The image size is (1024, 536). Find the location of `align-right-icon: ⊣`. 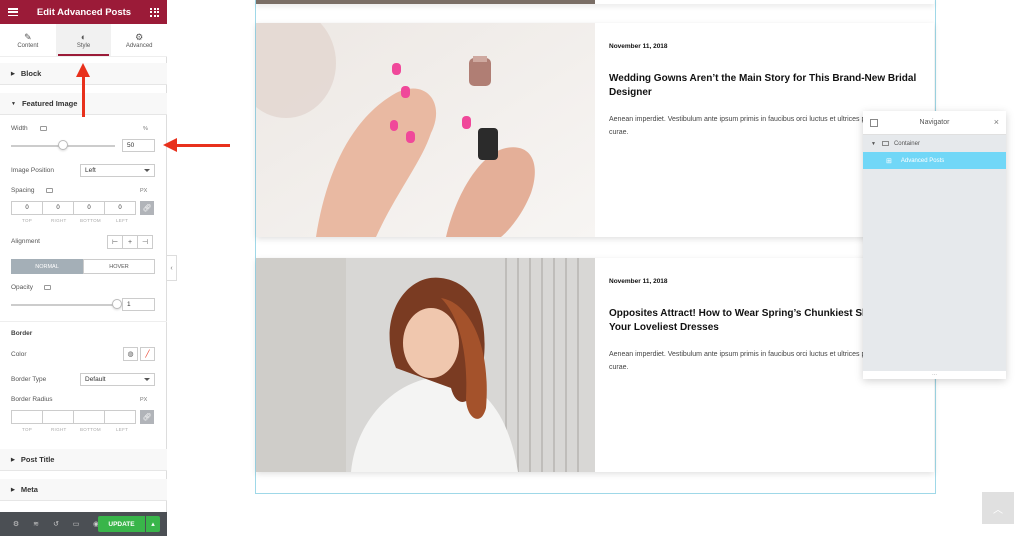

align-right-icon: ⊣ is located at coordinates (145, 242).